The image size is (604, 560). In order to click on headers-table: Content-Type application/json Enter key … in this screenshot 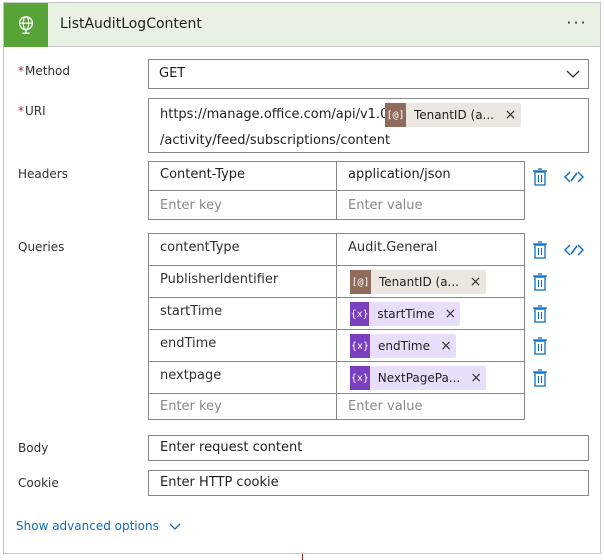, I will do `click(336, 190)`.